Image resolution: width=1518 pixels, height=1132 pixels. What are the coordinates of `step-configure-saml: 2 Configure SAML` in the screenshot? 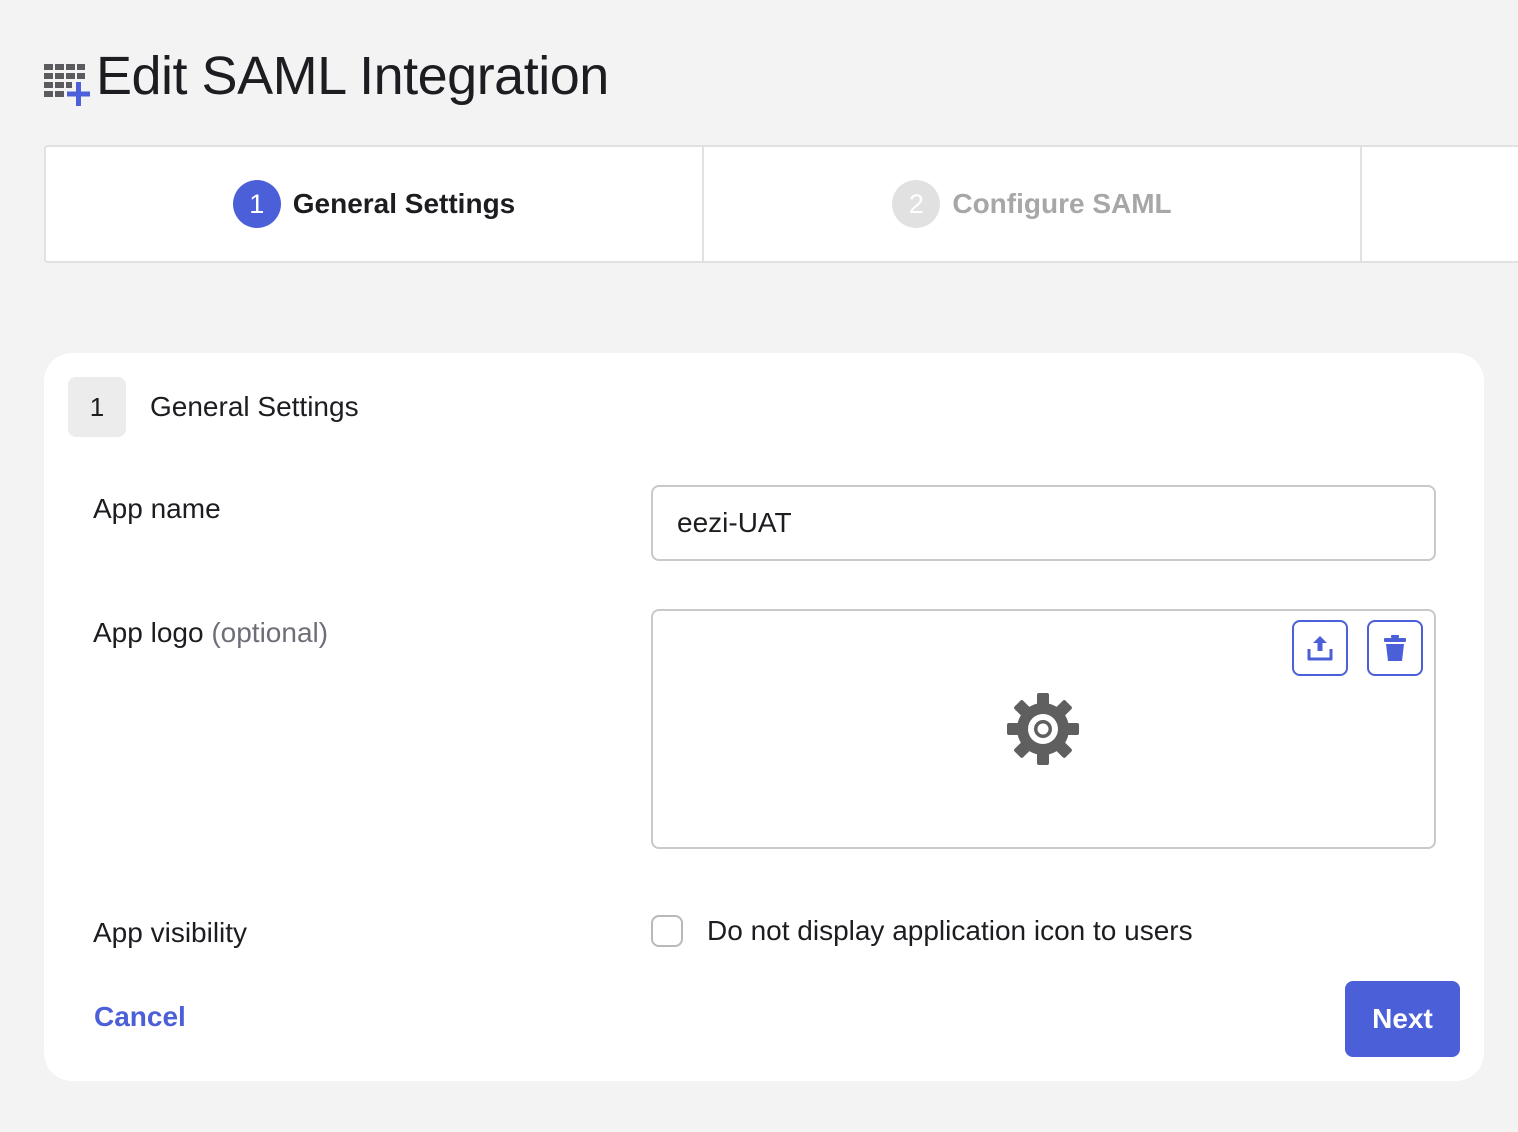 It's located at (1033, 204).